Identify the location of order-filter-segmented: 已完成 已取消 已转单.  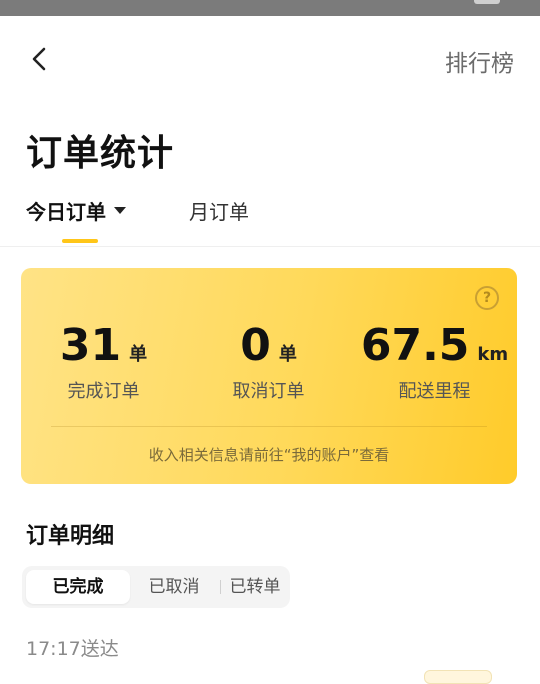
(156, 587).